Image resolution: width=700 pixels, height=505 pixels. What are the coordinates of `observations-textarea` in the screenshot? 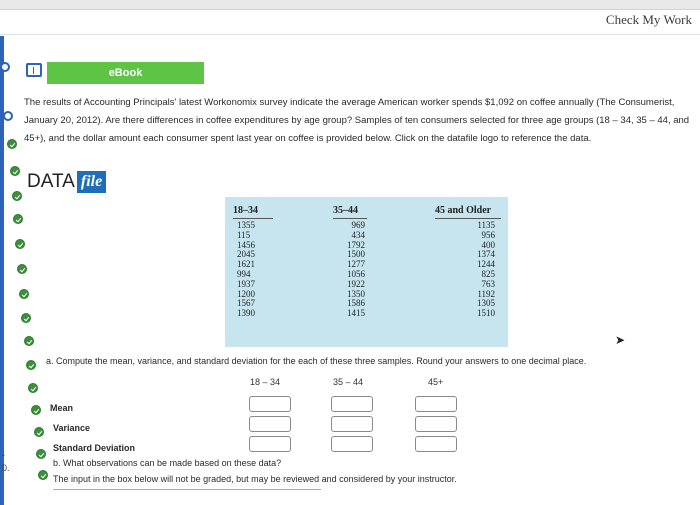 It's located at (187, 489).